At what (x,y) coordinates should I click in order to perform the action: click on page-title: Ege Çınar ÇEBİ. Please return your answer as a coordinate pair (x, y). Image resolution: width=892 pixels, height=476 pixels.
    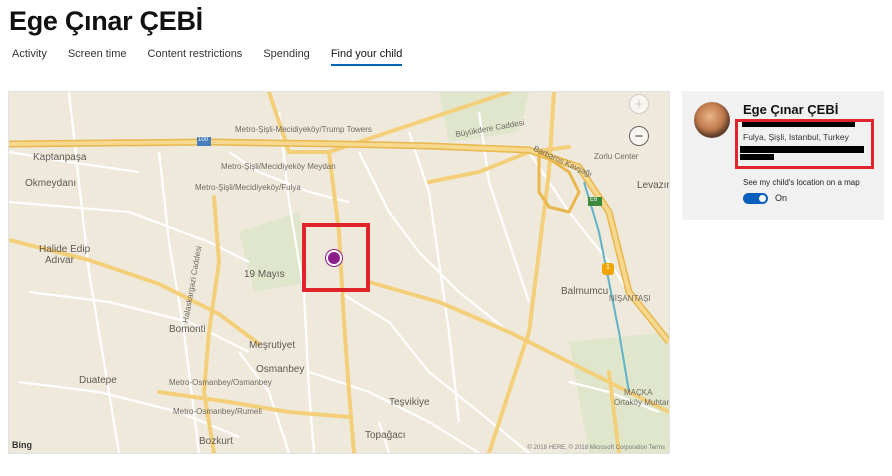
    Looking at the image, I should click on (106, 21).